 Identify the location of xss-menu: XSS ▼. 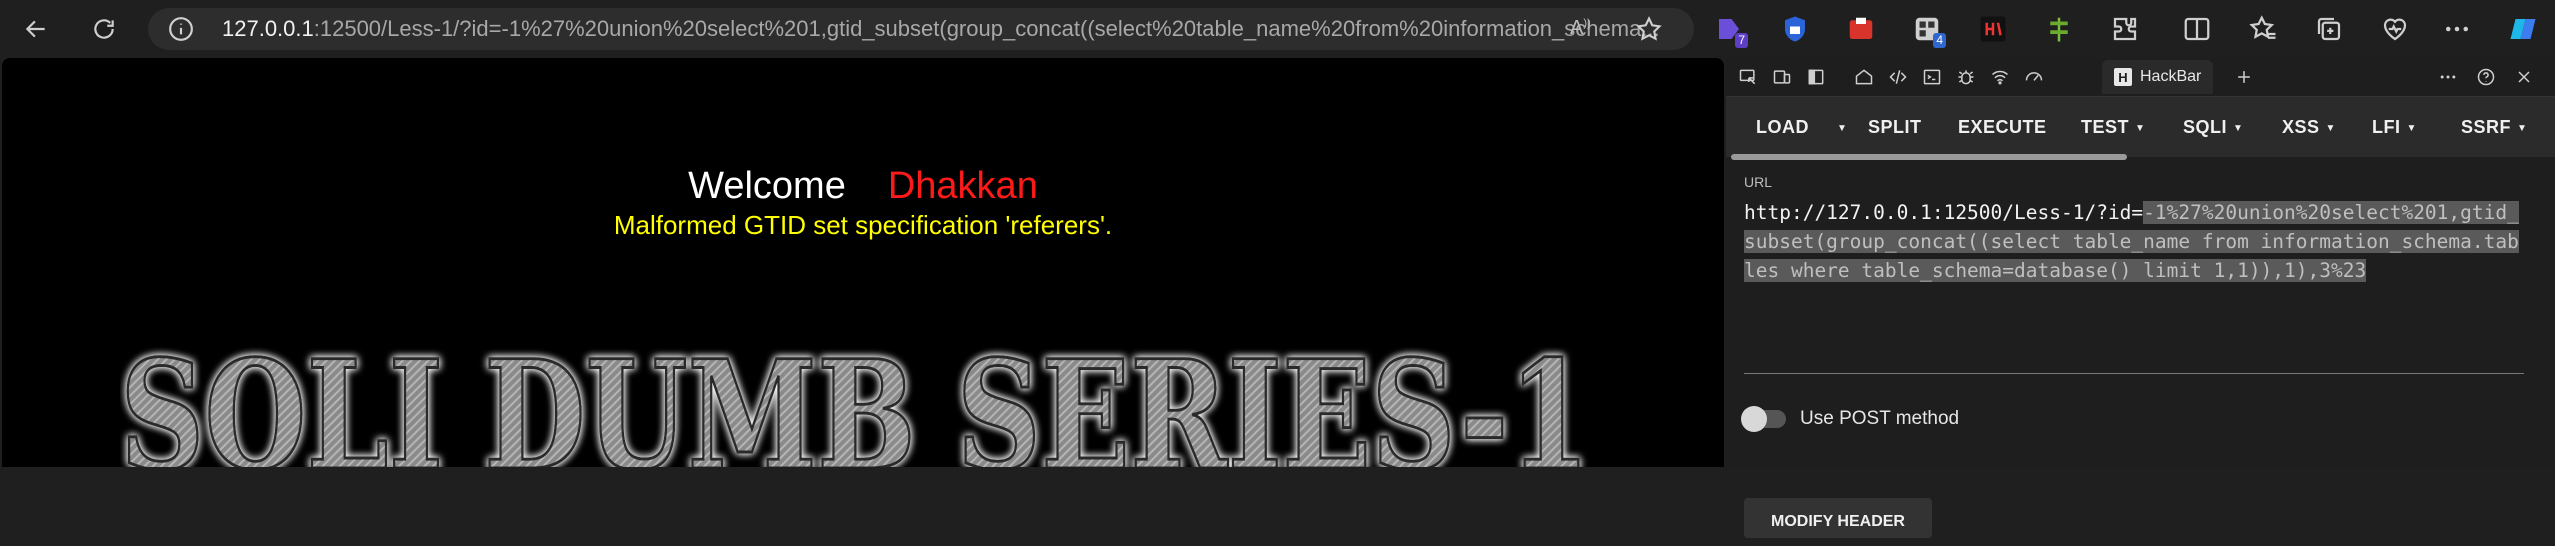
(2309, 127).